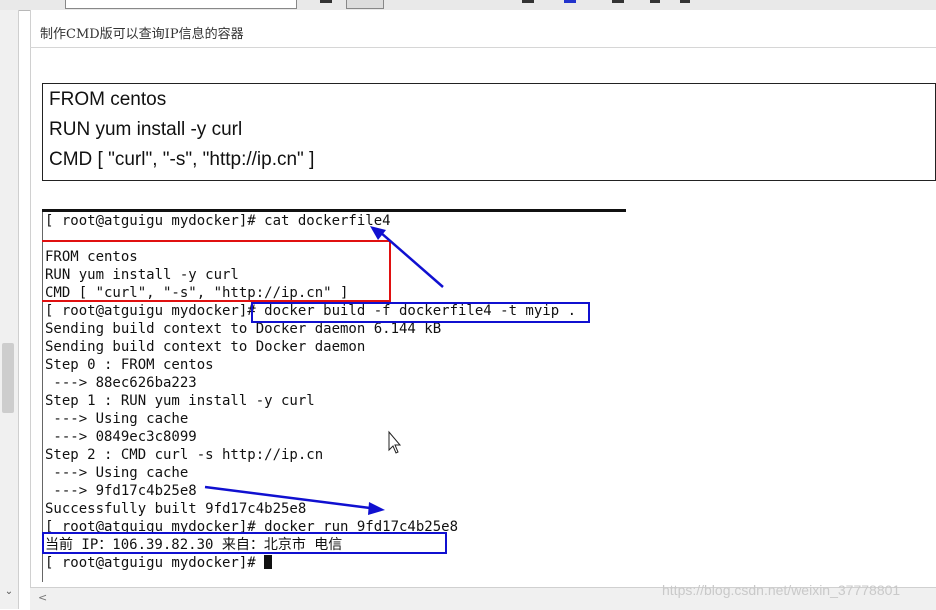  Describe the element at coordinates (781, 590) in the screenshot. I see `watermark: https://blog.csdn.net/weixin_37778801` at that location.